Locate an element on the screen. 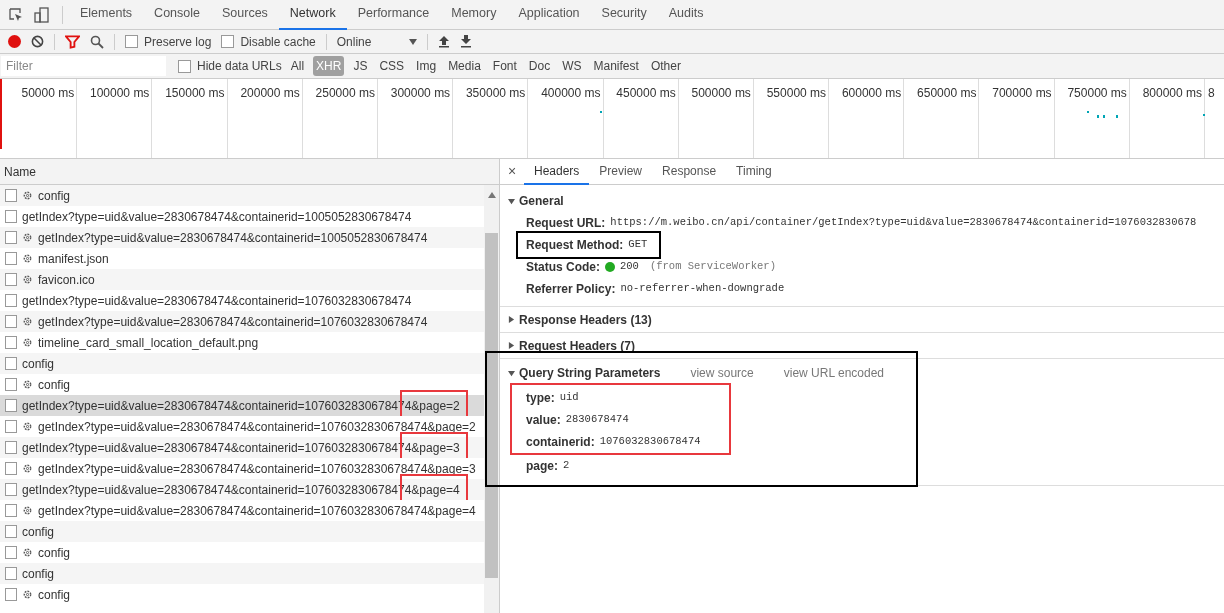 The image size is (1224, 613). checkbox-label: Preserve log is located at coordinates (178, 42).